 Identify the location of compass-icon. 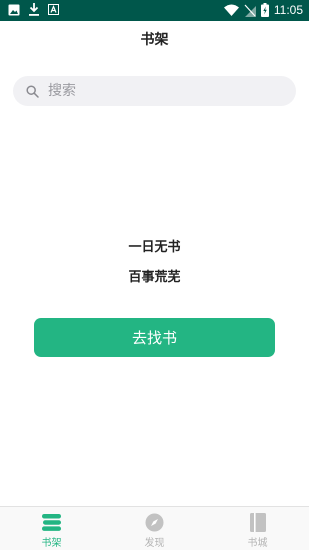
(154, 522).